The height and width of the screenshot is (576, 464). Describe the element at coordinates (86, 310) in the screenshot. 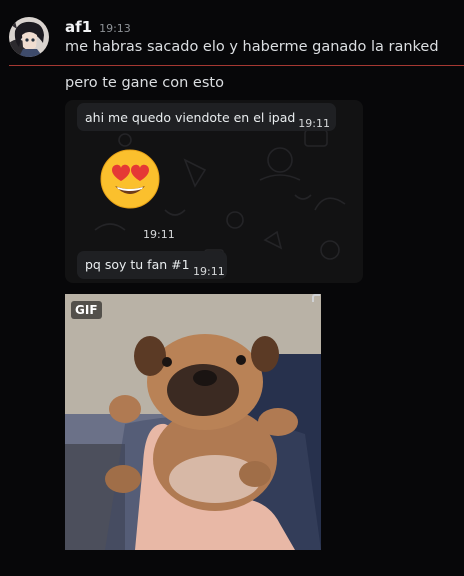

I see `gif-badge: GIF` at that location.